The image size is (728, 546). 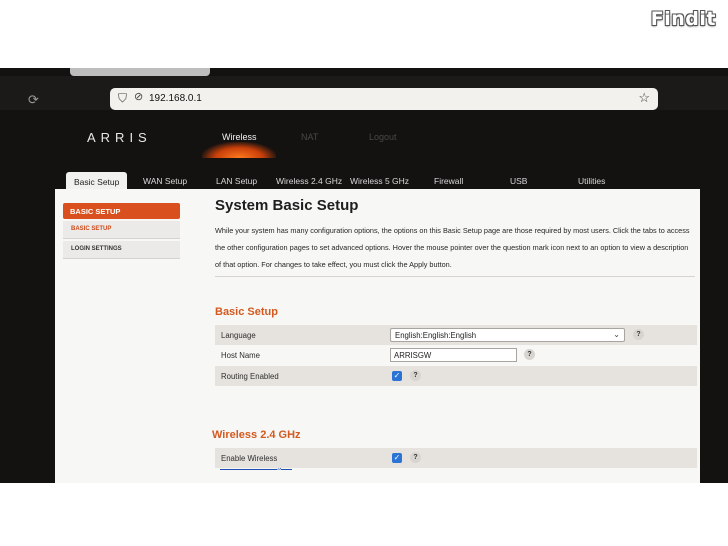 What do you see at coordinates (591, 181) in the screenshot?
I see `tab-utilities: Utilities` at bounding box center [591, 181].